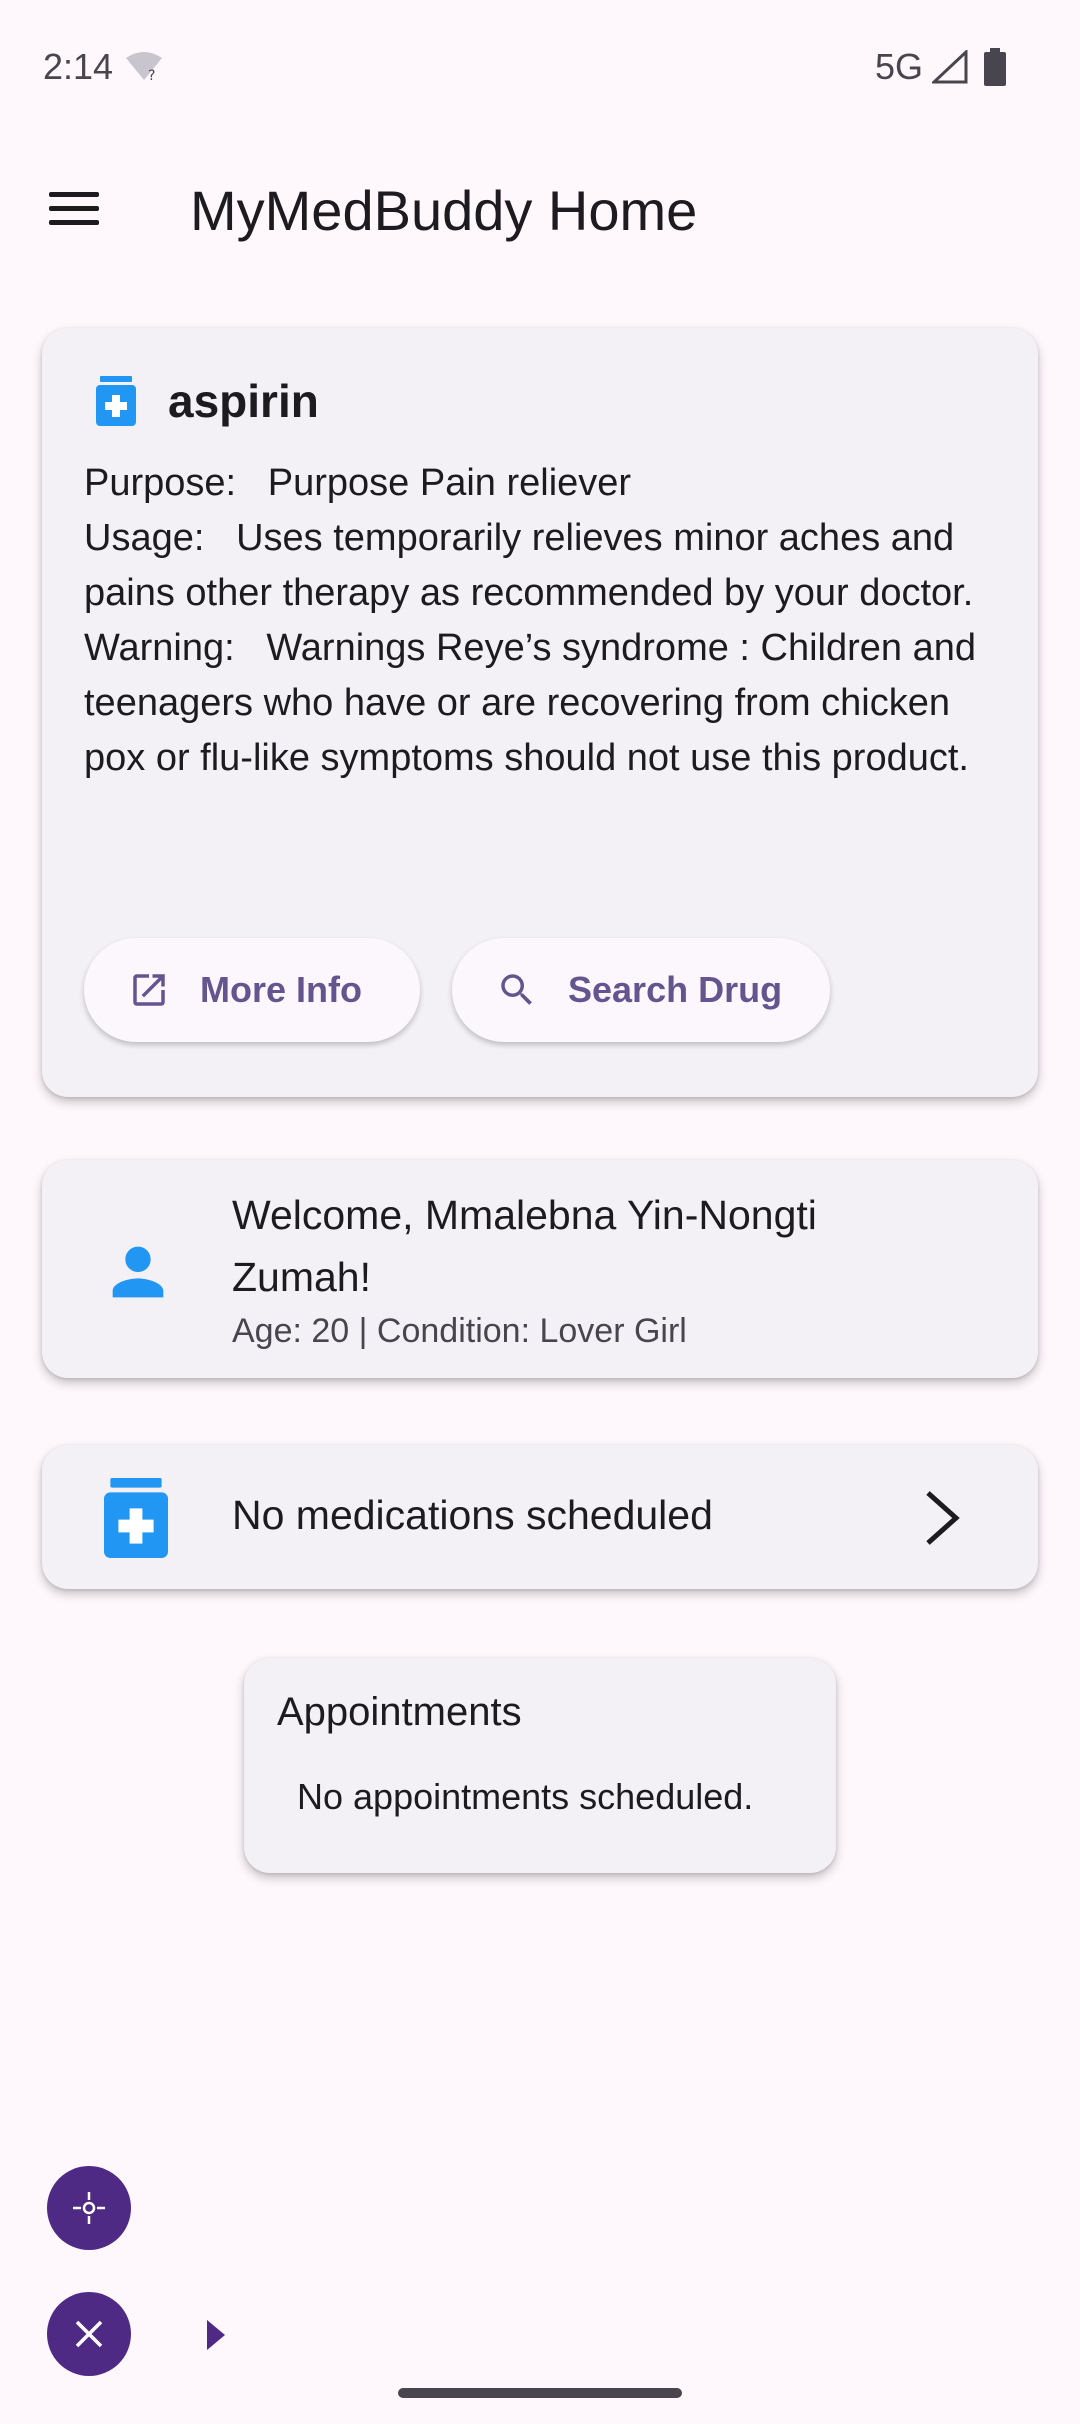 Image resolution: width=1080 pixels, height=2424 pixels. I want to click on signal-icon, so click(950, 67).